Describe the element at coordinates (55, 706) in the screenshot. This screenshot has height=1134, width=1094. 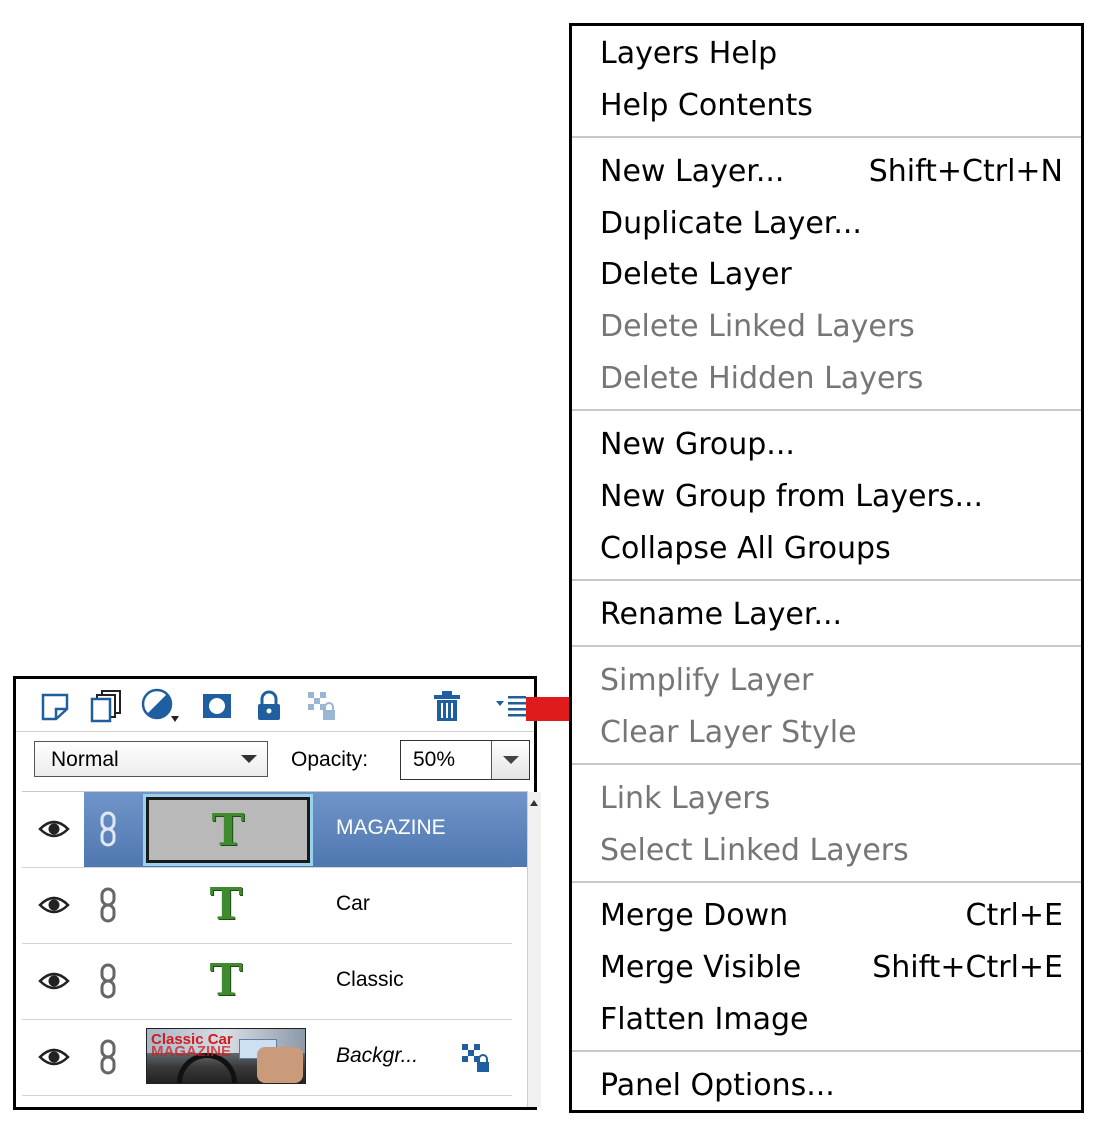
I see `new-layer-icon` at that location.